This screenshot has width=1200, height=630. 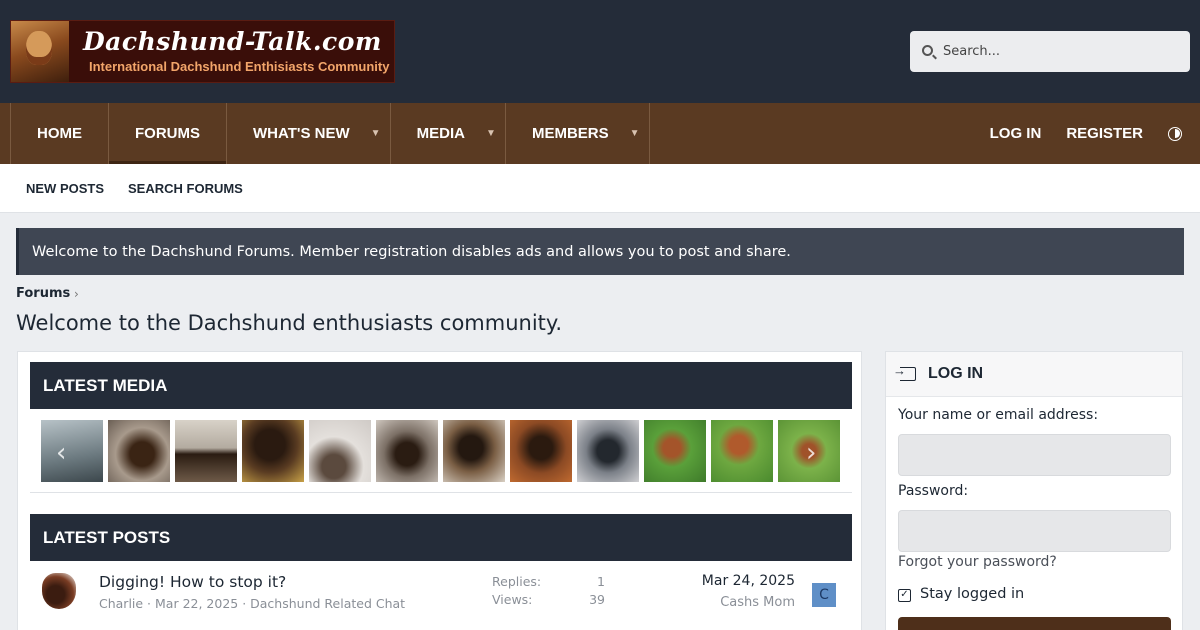 What do you see at coordinates (1034, 374) in the screenshot?
I see `login-panel-header: LOG IN` at bounding box center [1034, 374].